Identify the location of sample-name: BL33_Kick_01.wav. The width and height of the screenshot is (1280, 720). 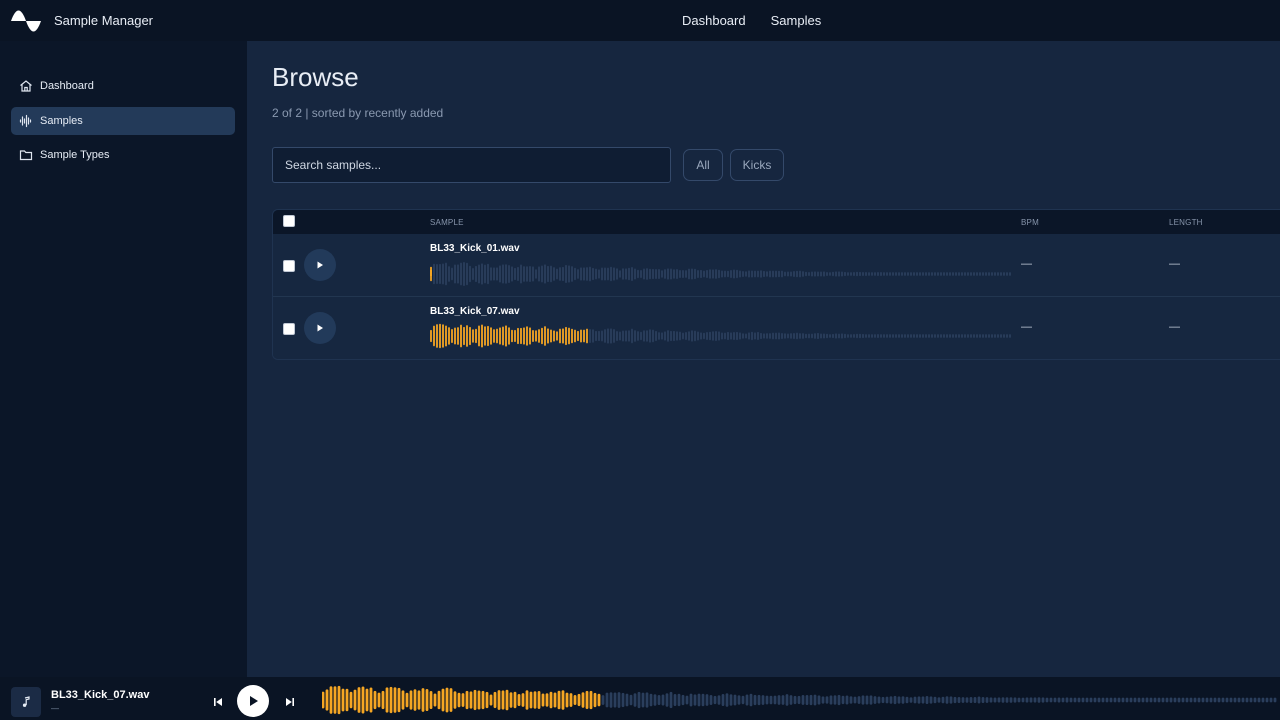
(475, 248).